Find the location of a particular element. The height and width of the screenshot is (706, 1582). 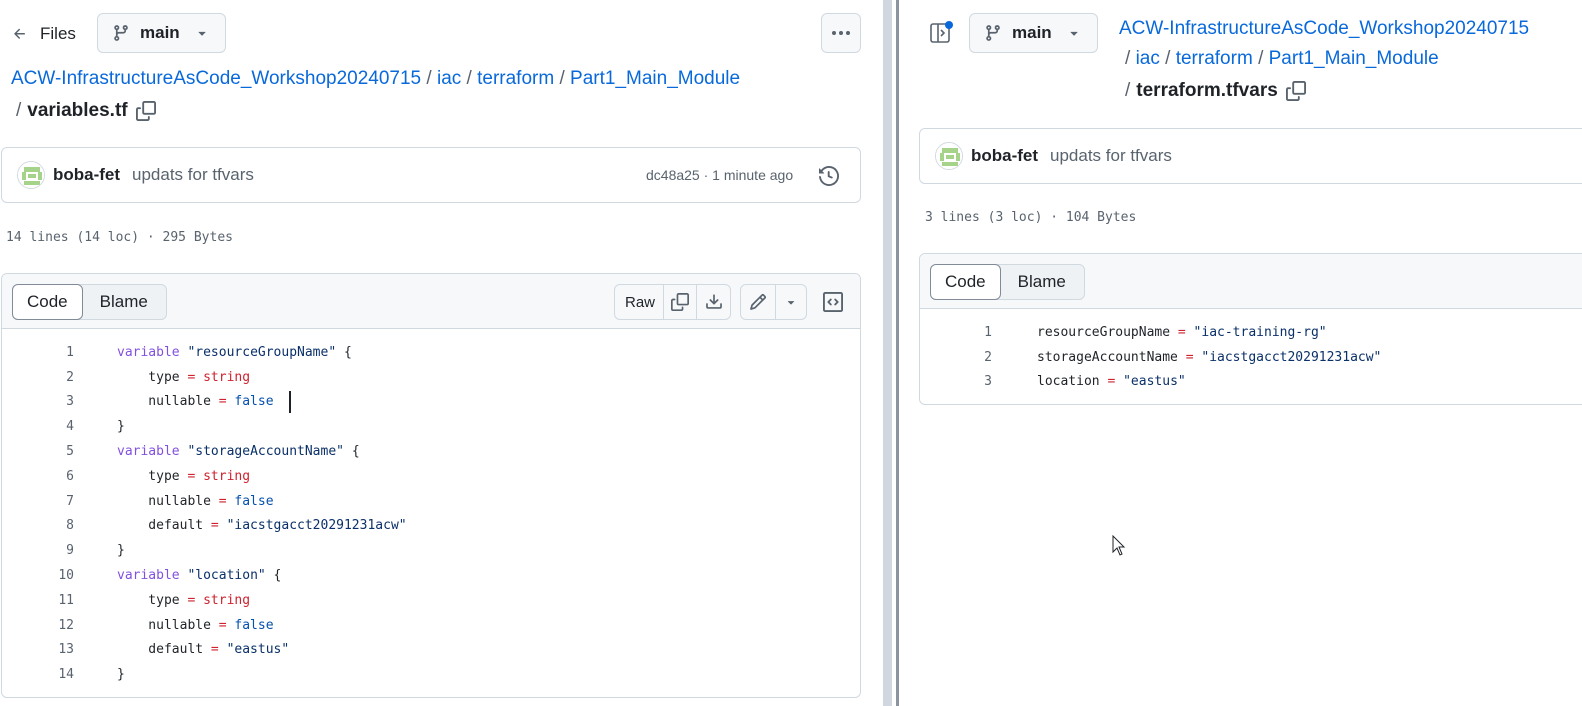

back-to-files-button: Files is located at coordinates (44, 34).